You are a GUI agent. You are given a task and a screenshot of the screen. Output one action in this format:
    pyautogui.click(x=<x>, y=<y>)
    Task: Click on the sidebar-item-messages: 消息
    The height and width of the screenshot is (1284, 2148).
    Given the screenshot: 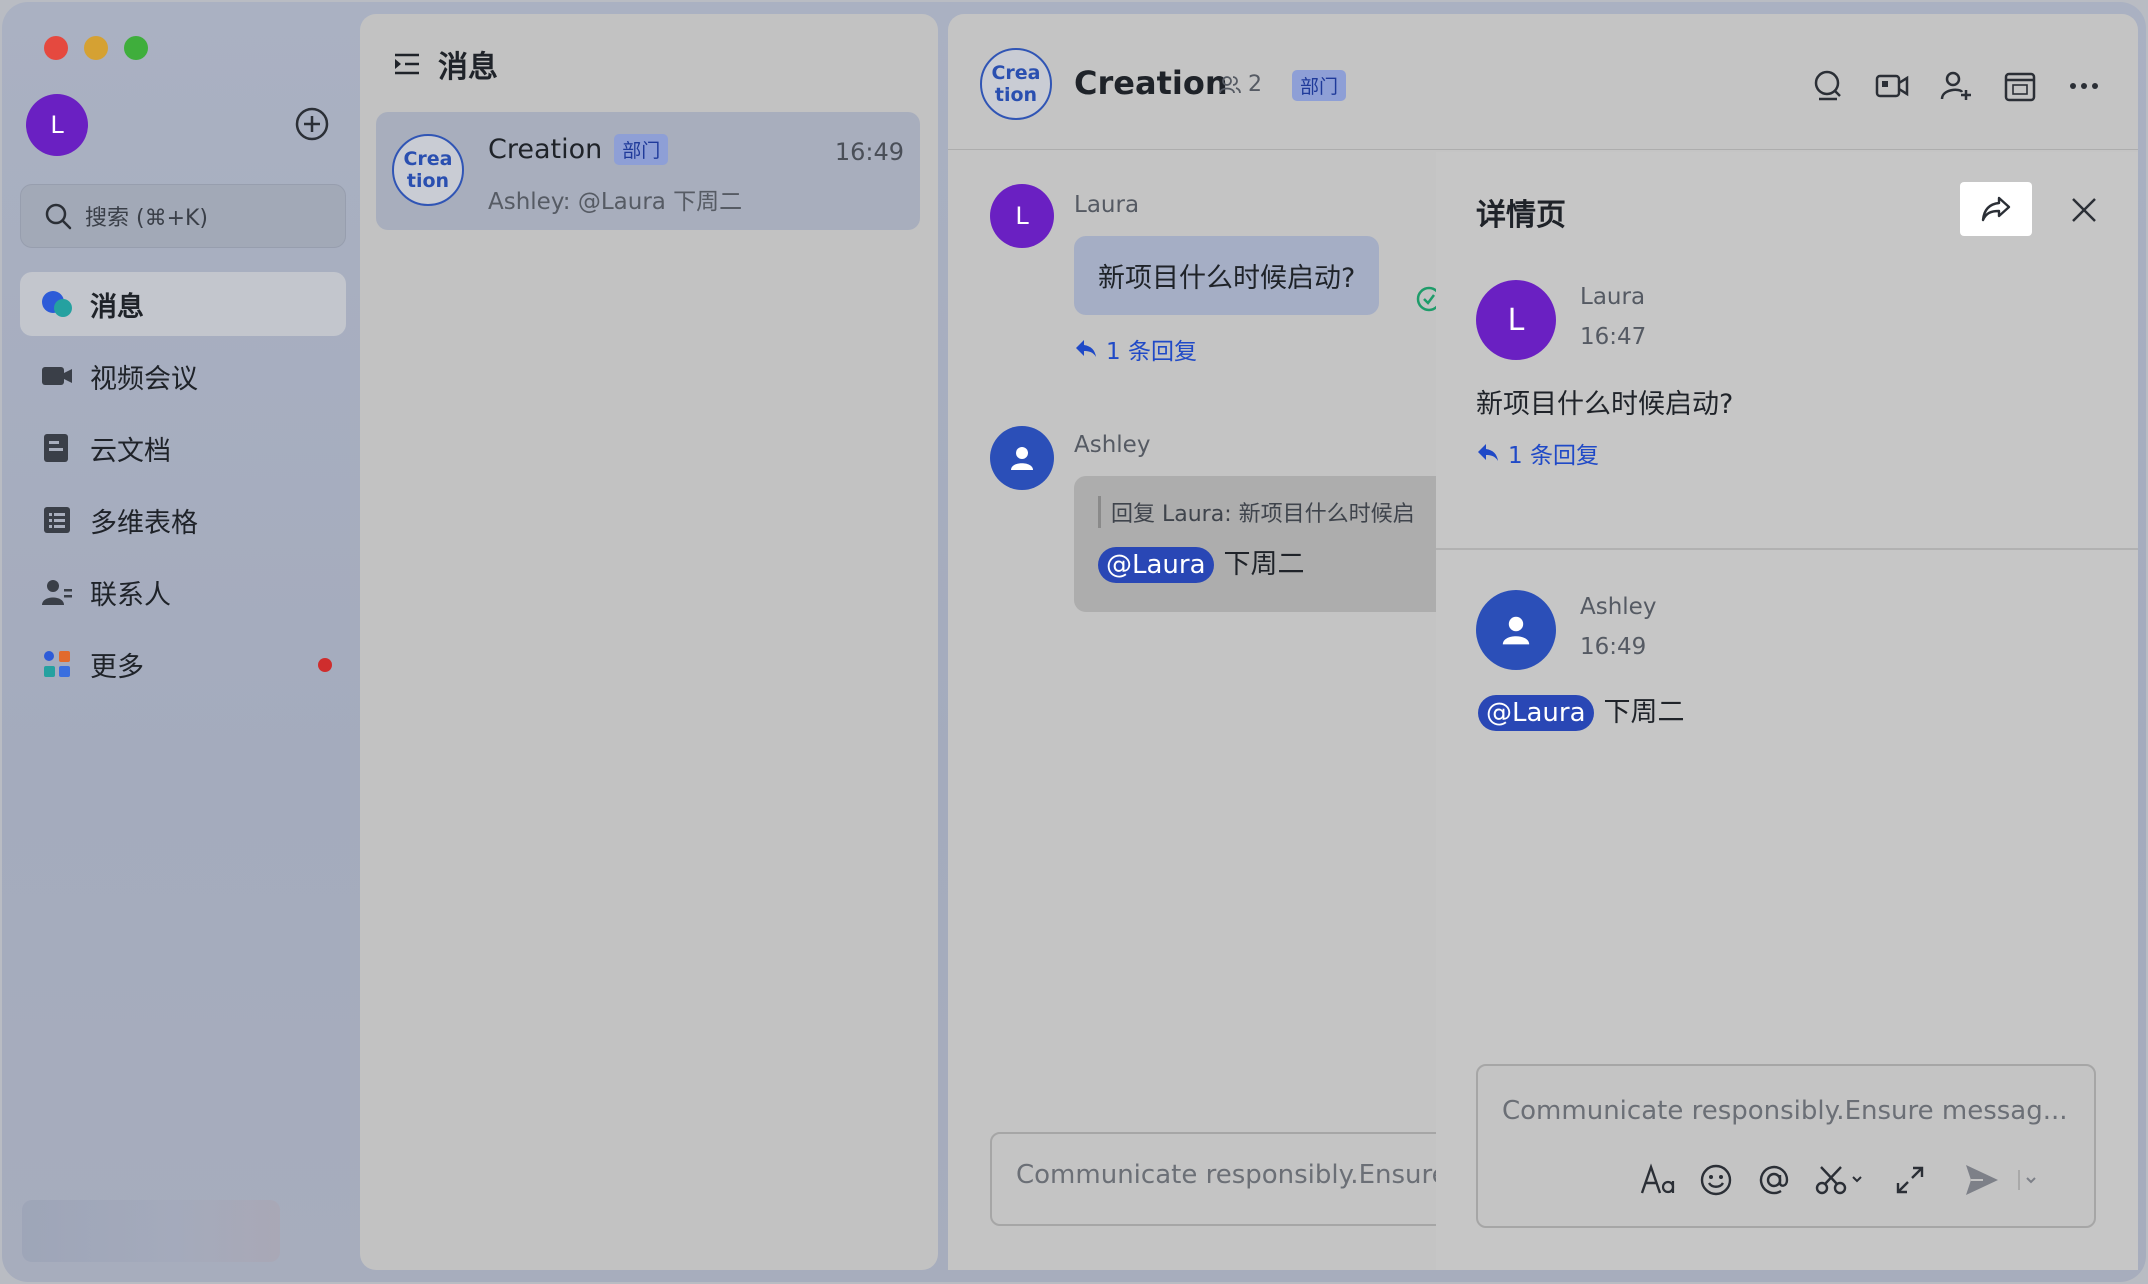 What is the action you would take?
    pyautogui.click(x=183, y=304)
    